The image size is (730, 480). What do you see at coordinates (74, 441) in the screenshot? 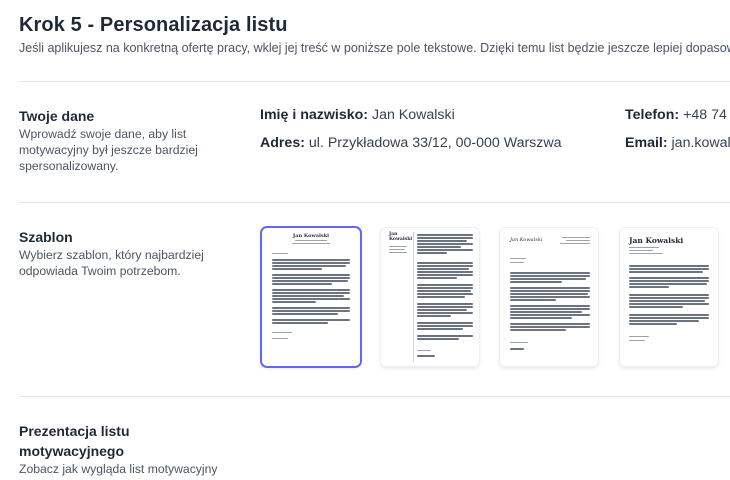
I see `section-presentation-title: Prezentacja listu motywacyjnego` at bounding box center [74, 441].